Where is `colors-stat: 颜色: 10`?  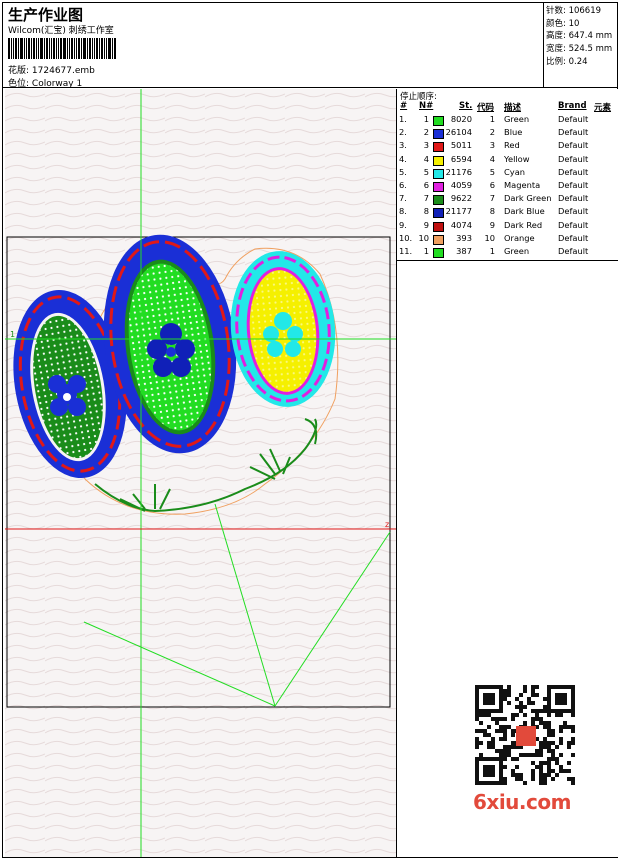
colors-stat: 颜色: 10 is located at coordinates (582, 24).